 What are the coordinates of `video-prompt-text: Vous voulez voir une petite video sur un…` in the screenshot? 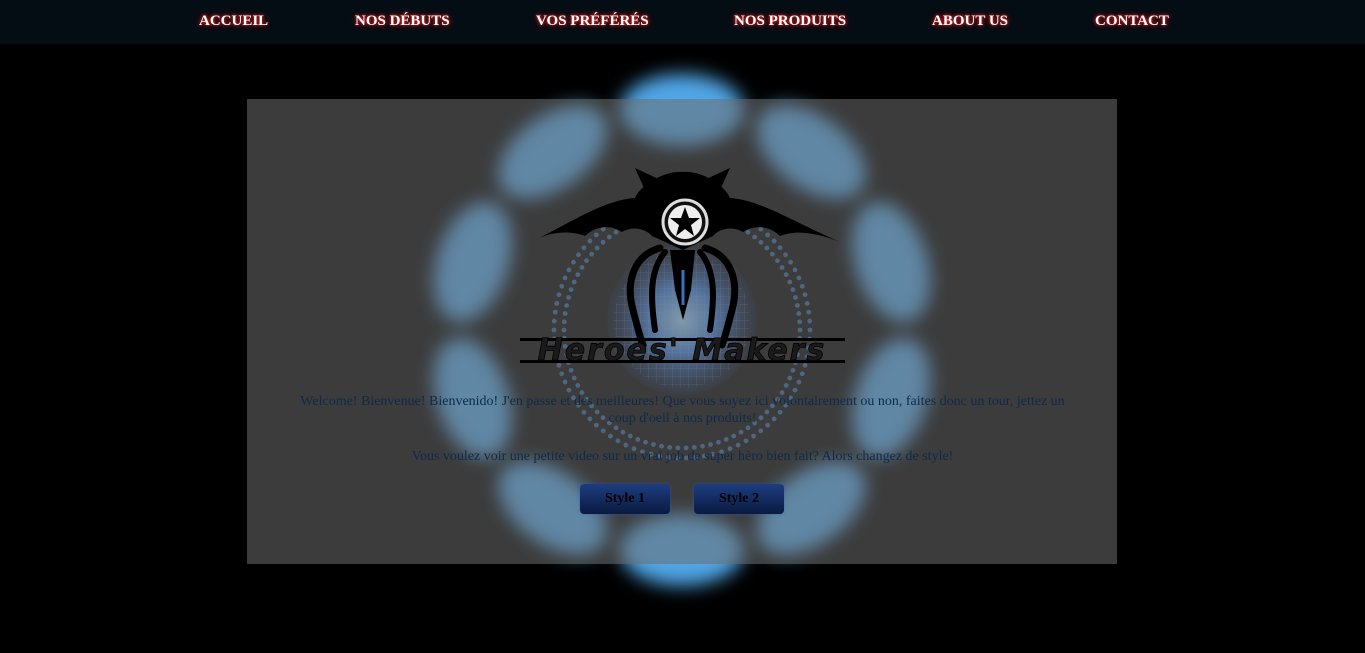 It's located at (682, 456).